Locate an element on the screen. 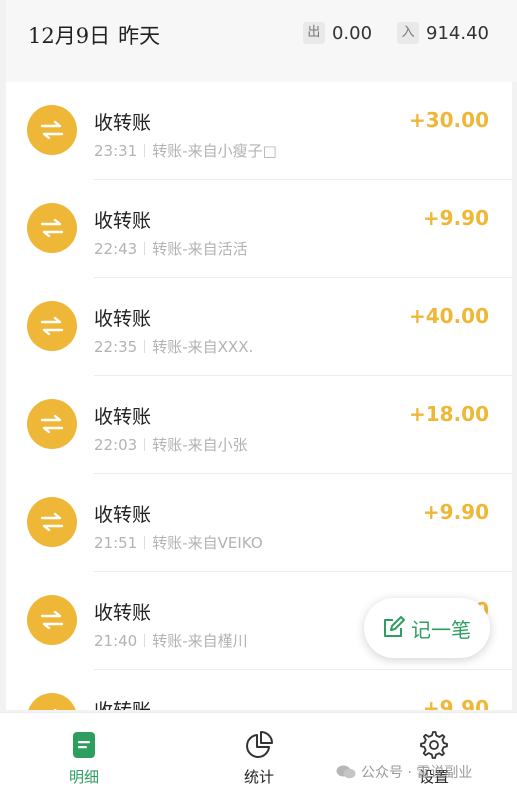  day-header: 12月9日 昨天 出 0.00 入 914.40 is located at coordinates (261, 41).